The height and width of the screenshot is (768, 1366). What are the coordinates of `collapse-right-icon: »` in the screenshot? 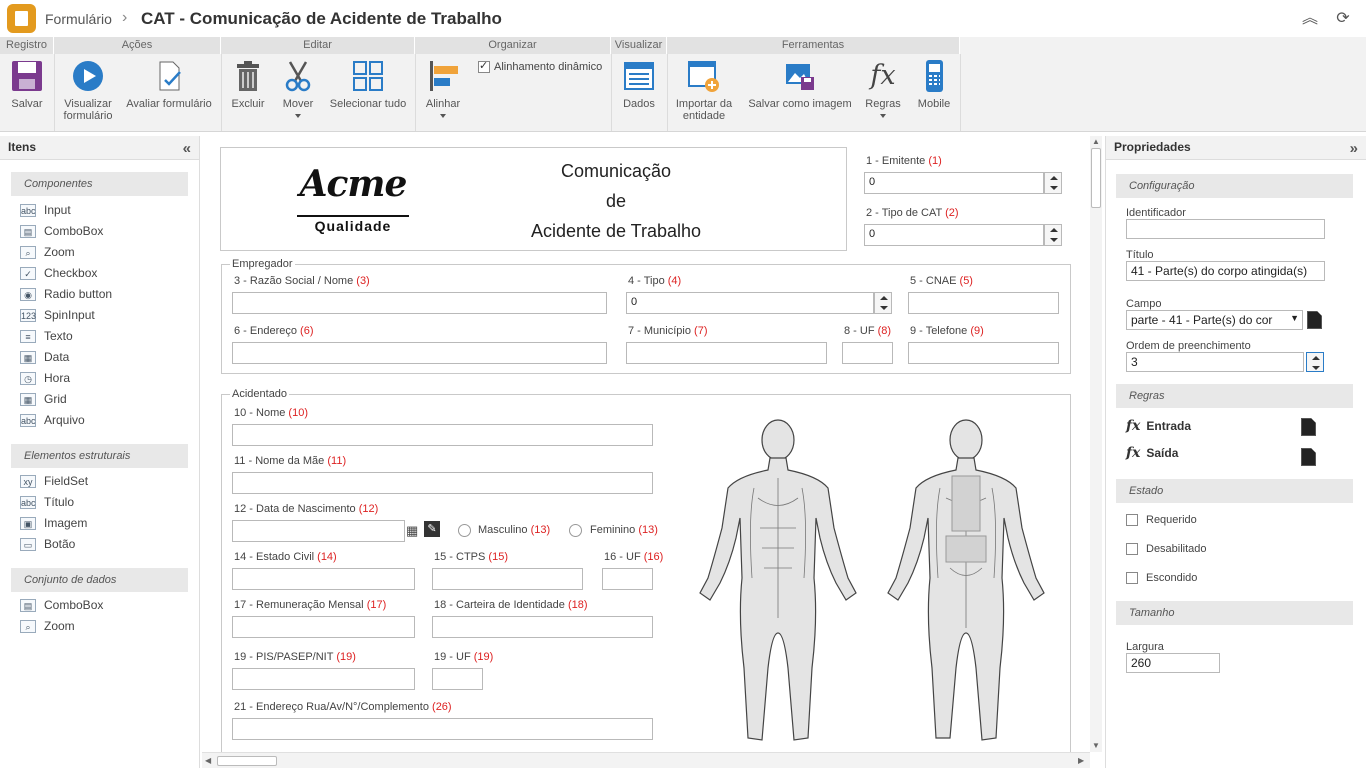 It's located at (1354, 148).